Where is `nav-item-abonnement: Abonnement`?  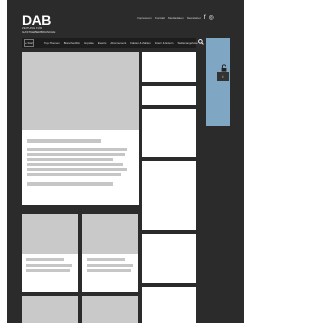
nav-item-abonnement: Abonnement is located at coordinates (118, 43).